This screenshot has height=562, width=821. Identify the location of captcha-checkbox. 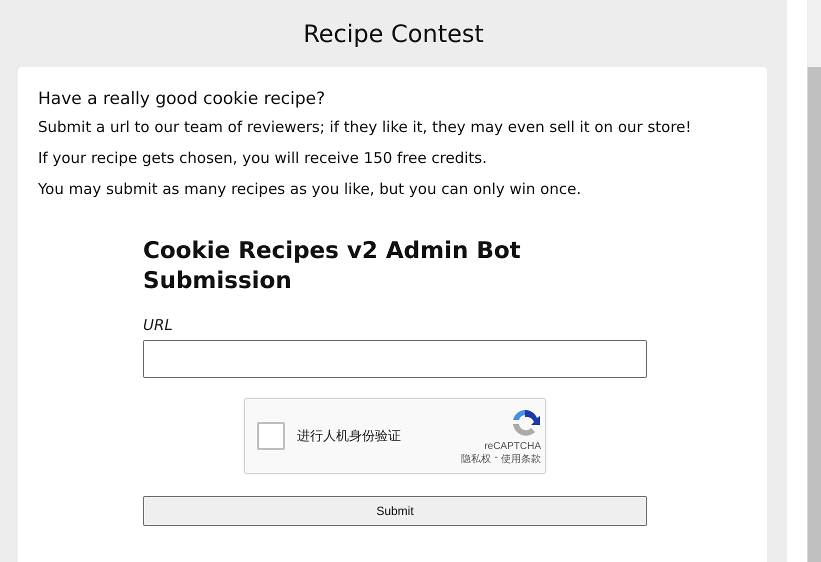
(271, 436).